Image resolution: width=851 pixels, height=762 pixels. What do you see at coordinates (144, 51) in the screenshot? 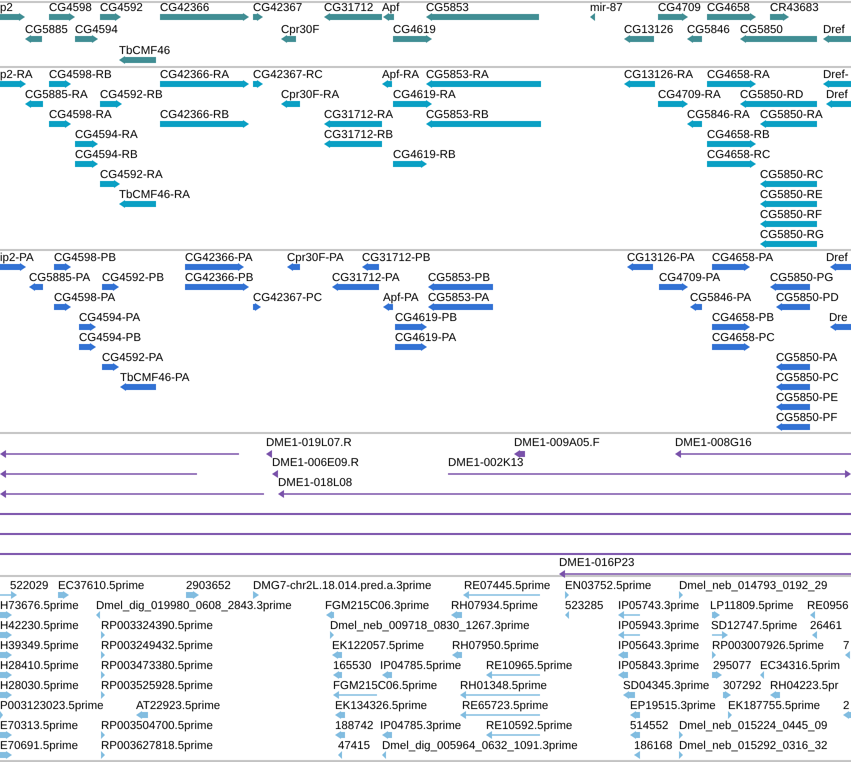
I see `feature-label: TbCMF46` at bounding box center [144, 51].